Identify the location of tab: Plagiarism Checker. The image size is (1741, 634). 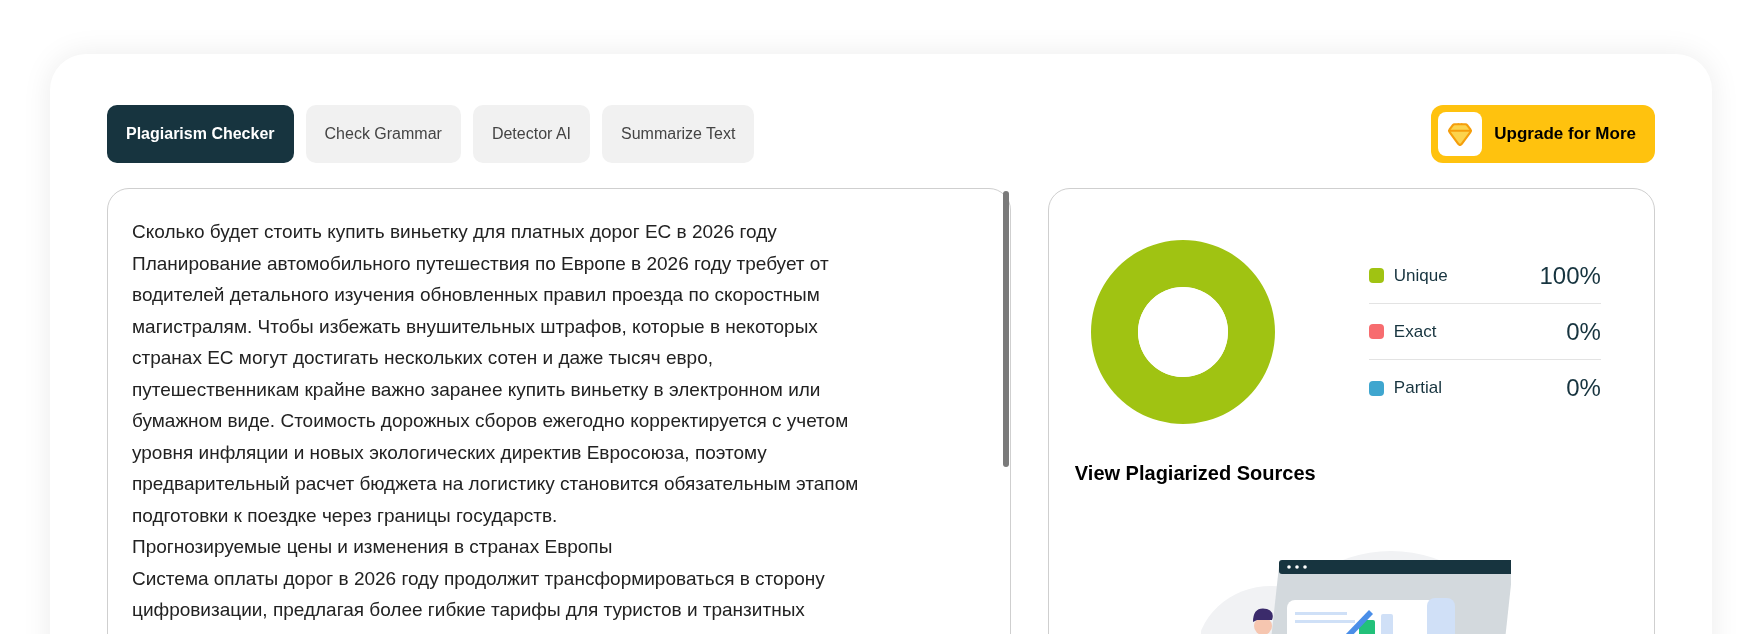
(200, 134).